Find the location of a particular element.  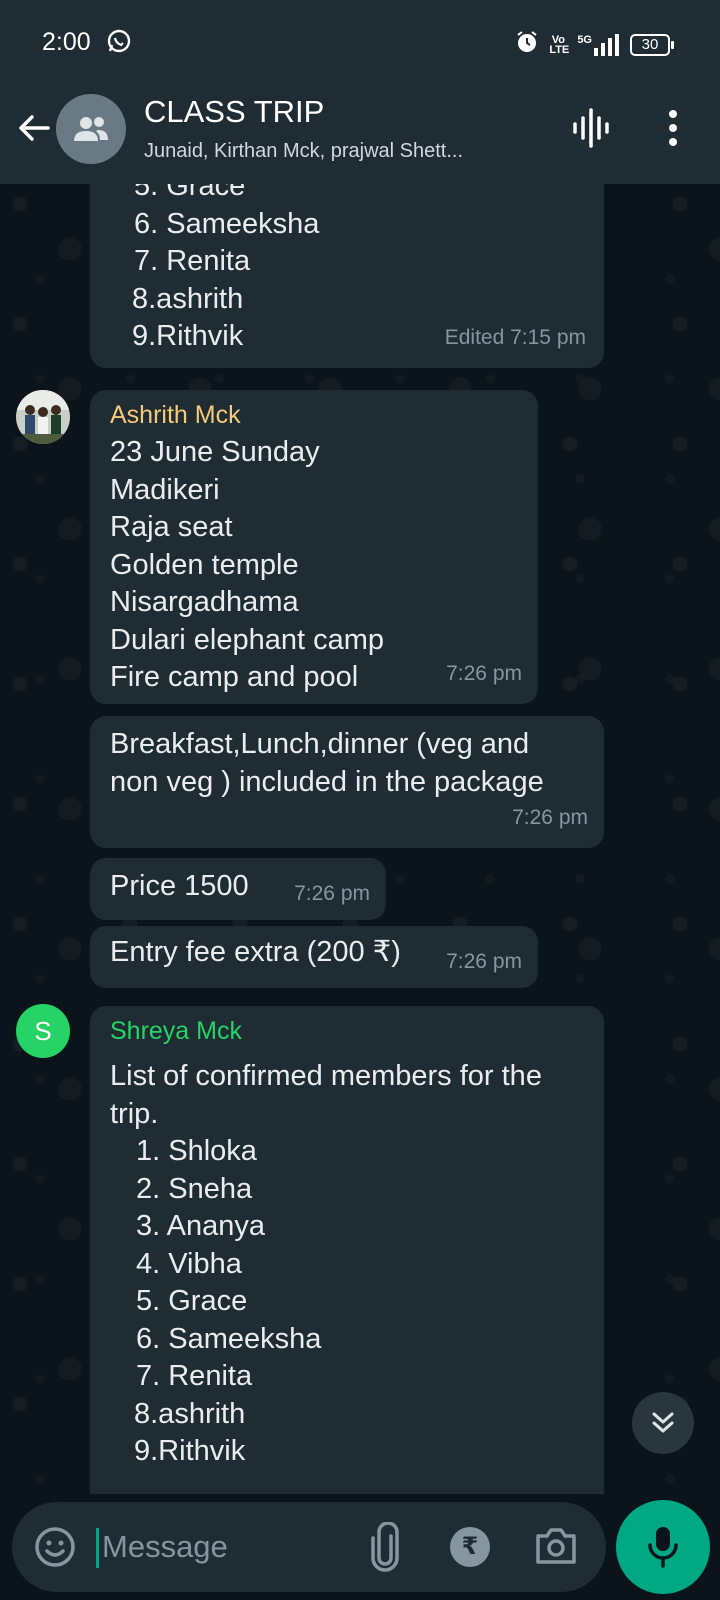

back-arrow-icon is located at coordinates (34, 128).